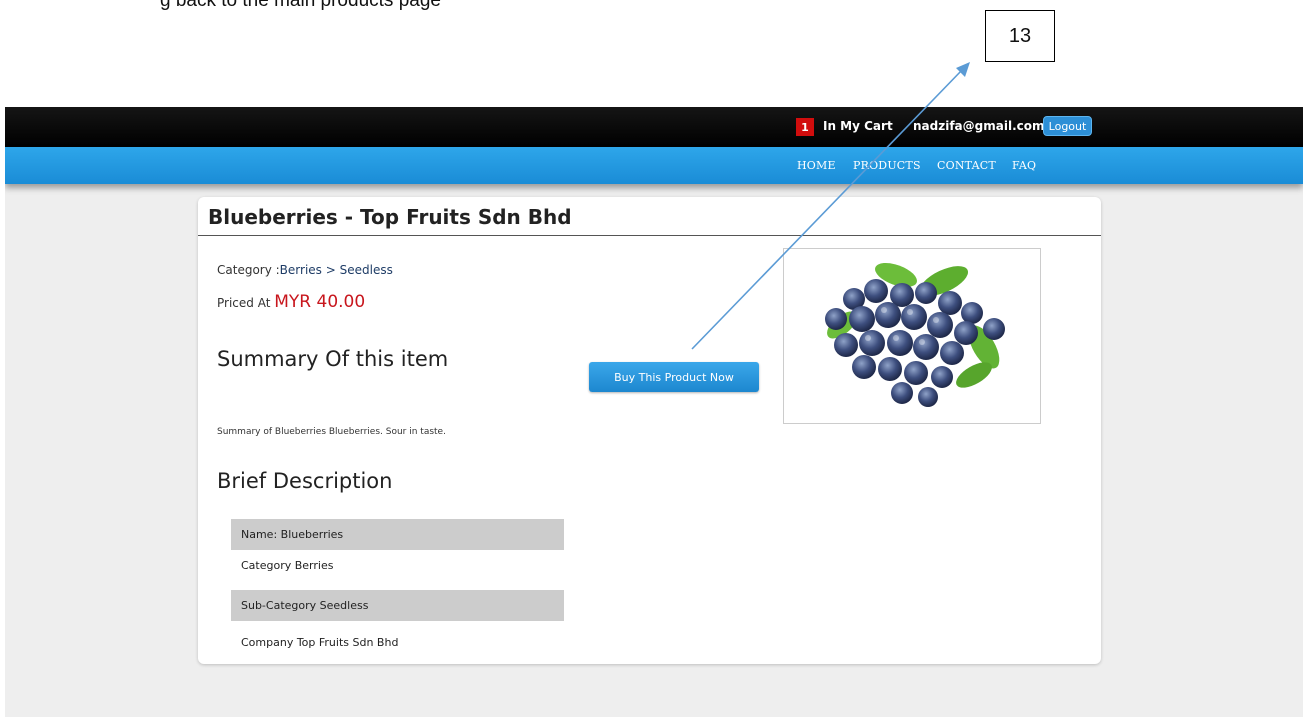  Describe the element at coordinates (915, 334) in the screenshot. I see `blueberries-image` at that location.